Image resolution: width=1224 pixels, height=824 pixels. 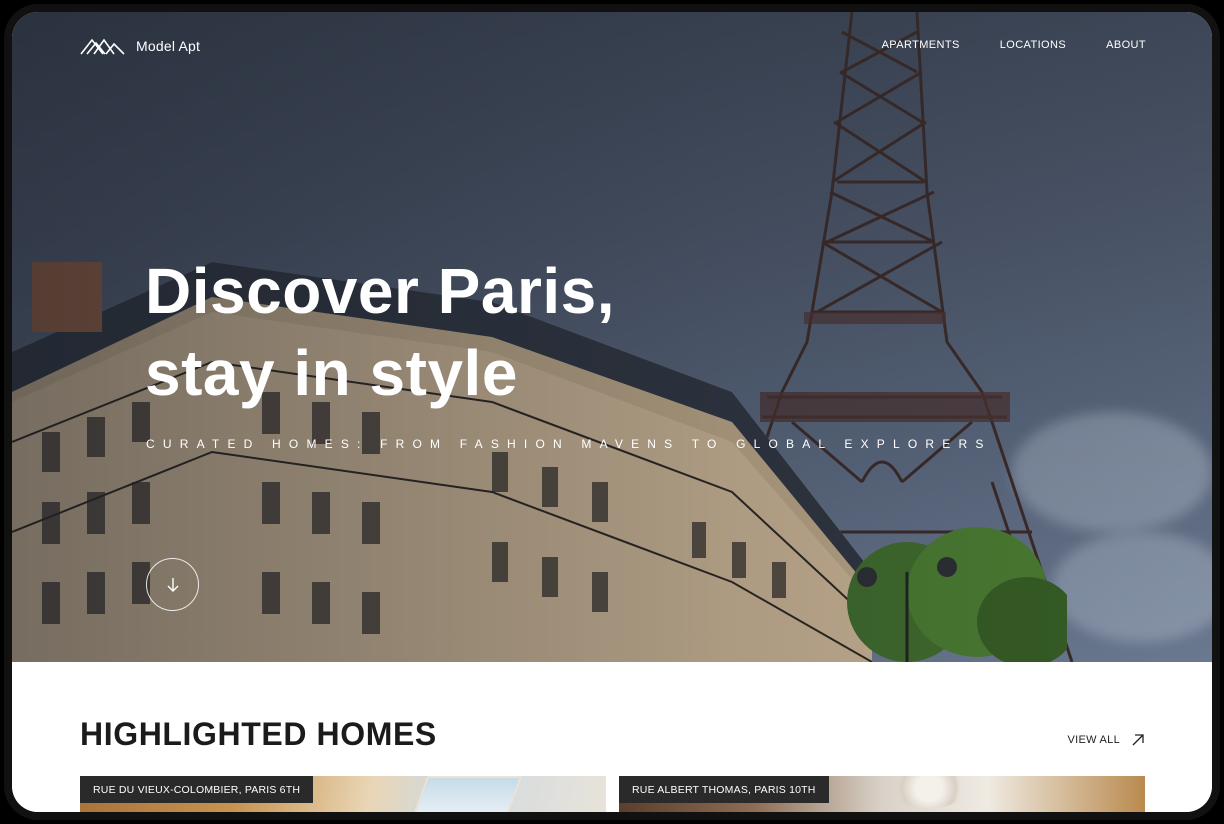 I want to click on section-title: HIGHLIGHTED HOMES, so click(x=258, y=734).